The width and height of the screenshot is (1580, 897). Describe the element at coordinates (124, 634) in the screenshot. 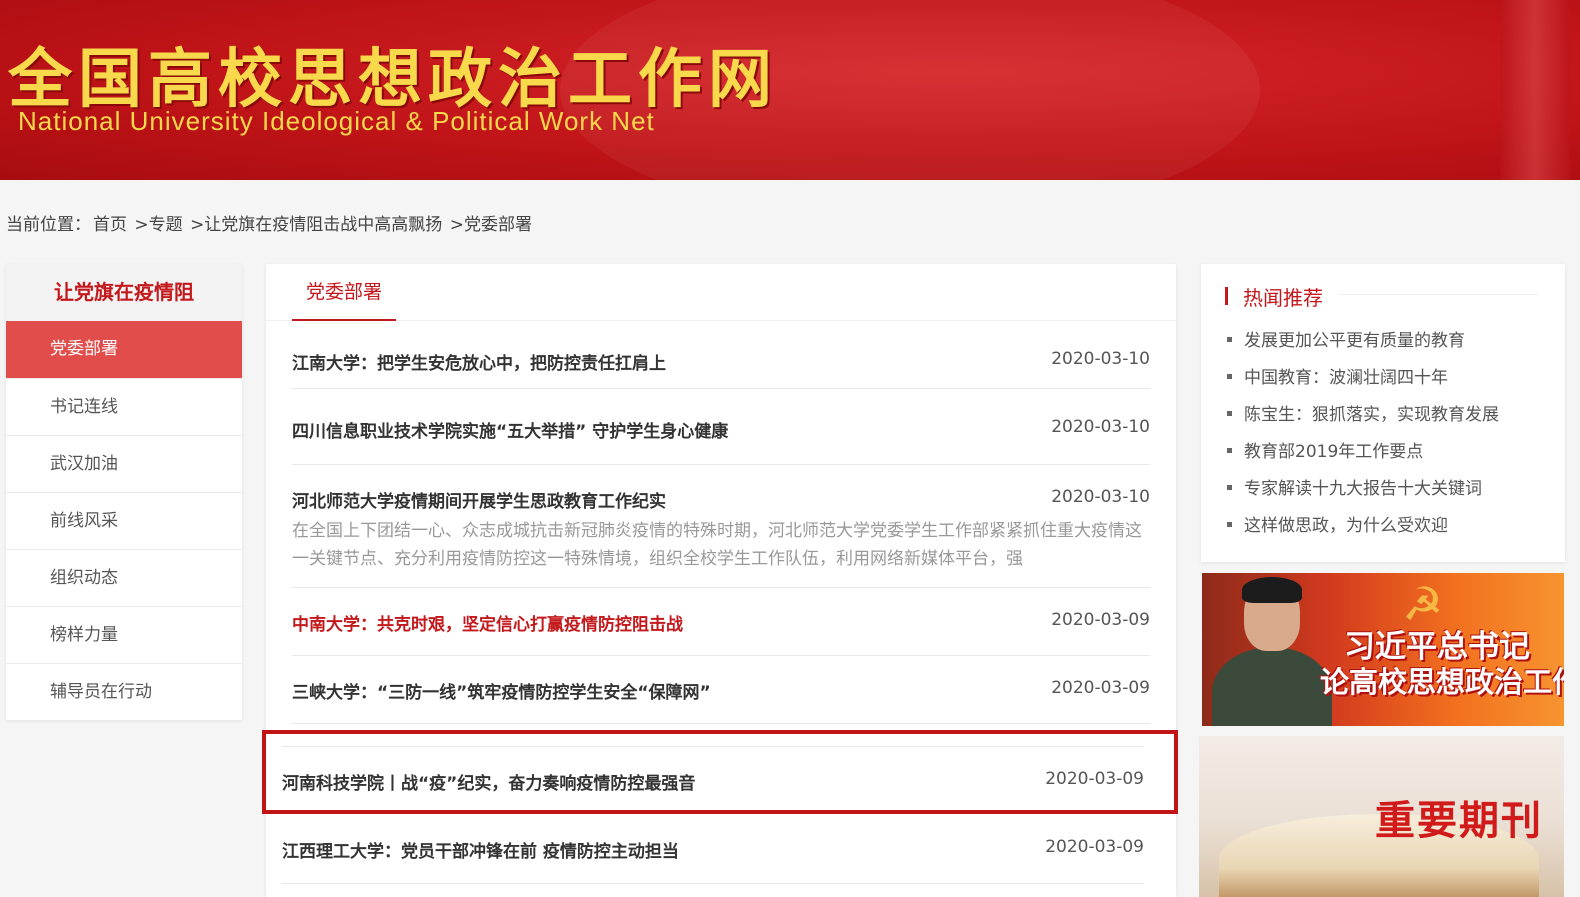

I see `sidebar-item-role-models: 榜样力量` at that location.